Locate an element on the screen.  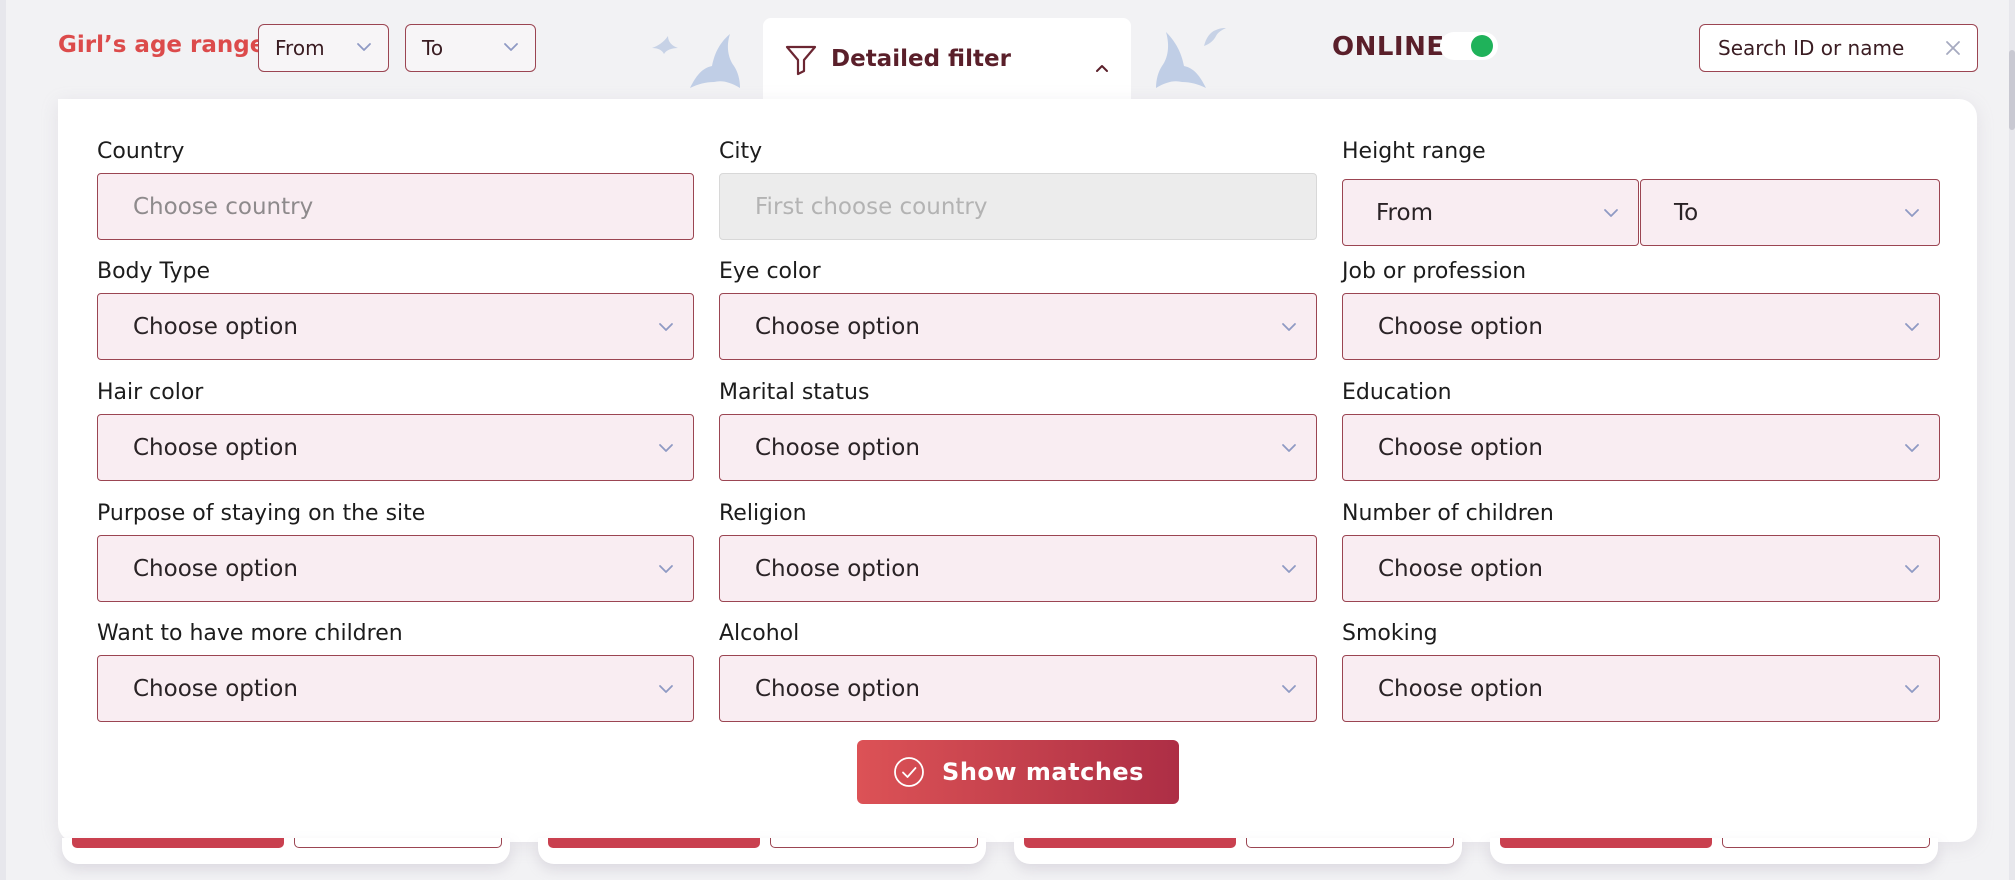
body-type-value: Choose option is located at coordinates (215, 326).